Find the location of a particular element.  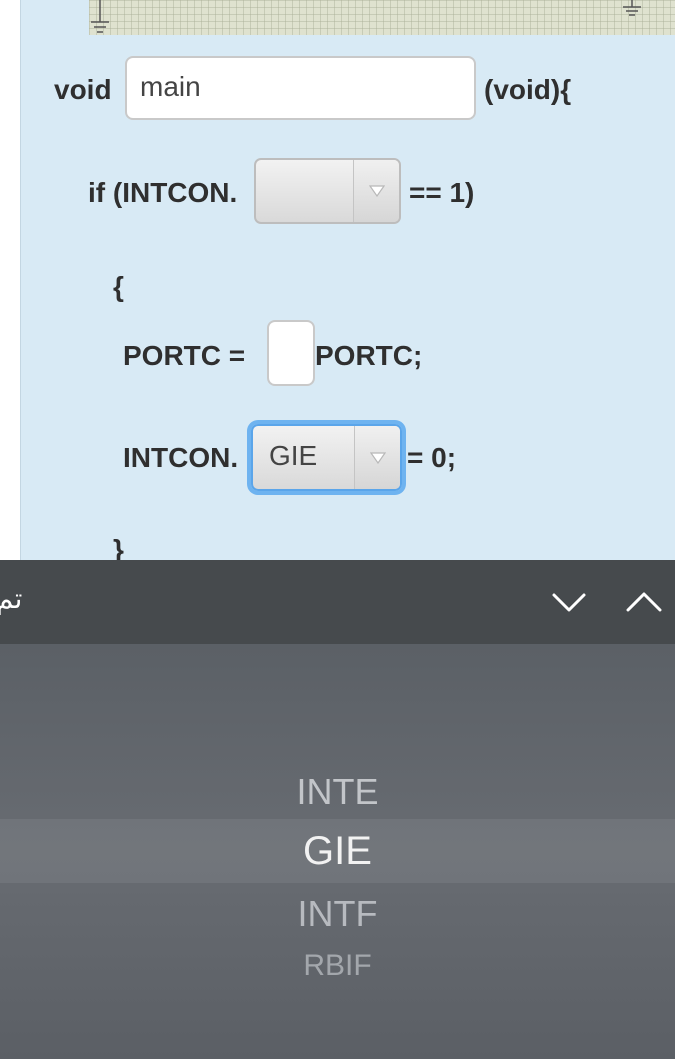

intcon-suffix-text: = 0; is located at coordinates (432, 457).